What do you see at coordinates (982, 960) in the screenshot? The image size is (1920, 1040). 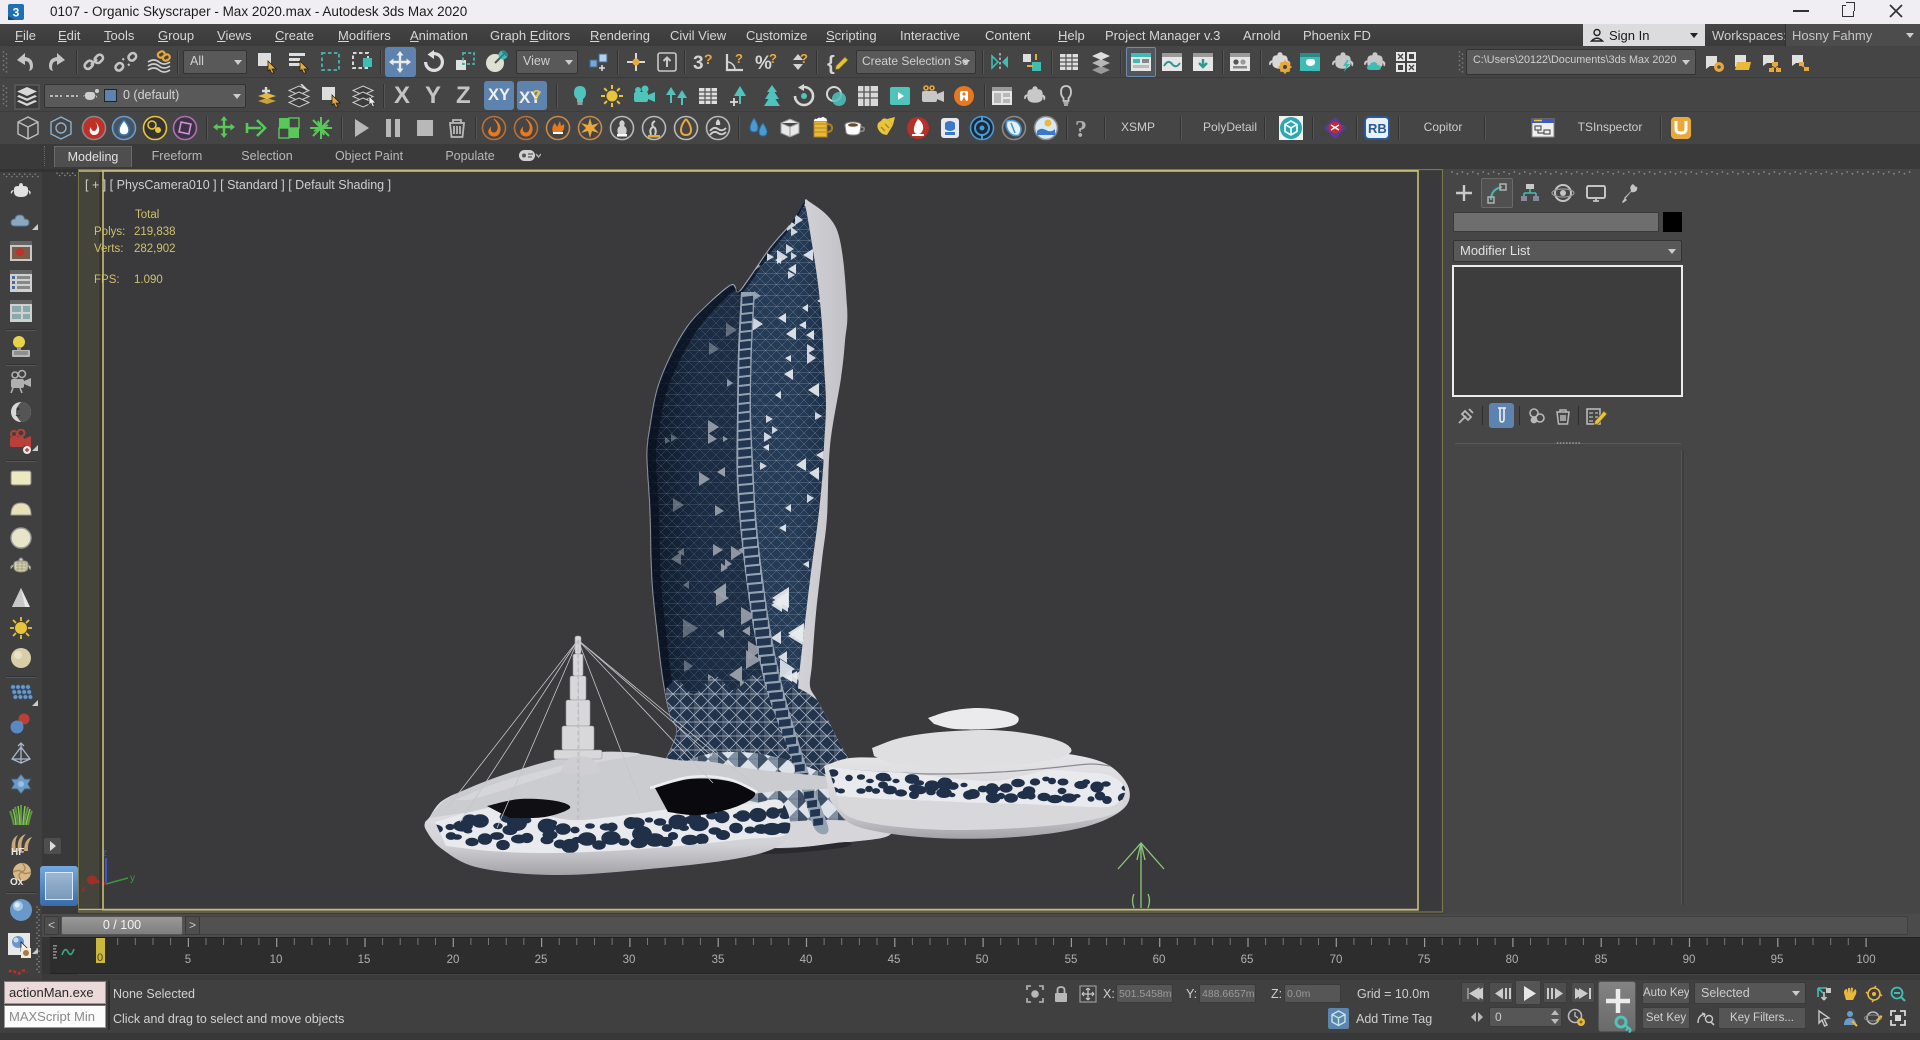 I see `svg-text: 50` at bounding box center [982, 960].